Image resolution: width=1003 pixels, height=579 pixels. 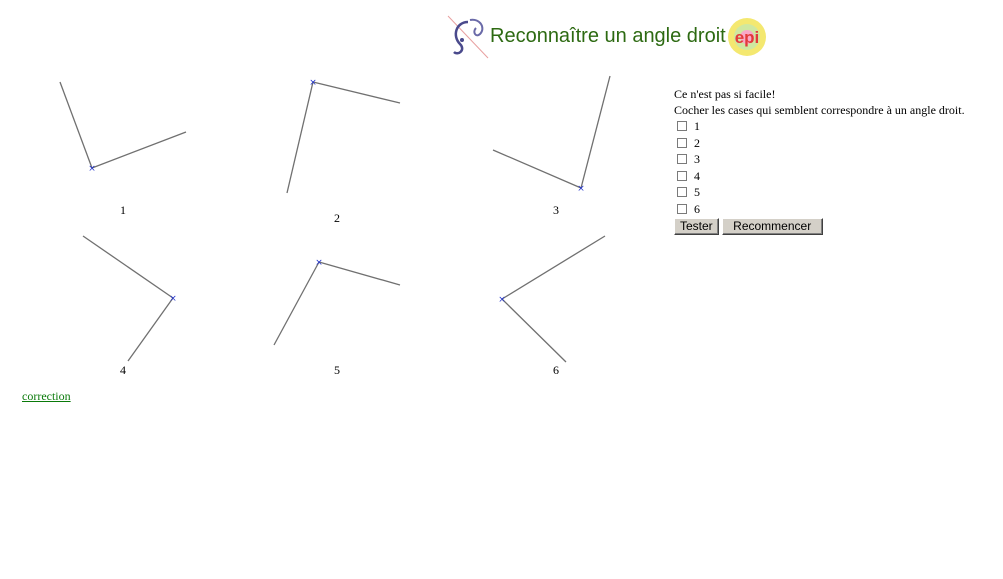 What do you see at coordinates (337, 370) in the screenshot?
I see `figure-label-5: 5` at bounding box center [337, 370].